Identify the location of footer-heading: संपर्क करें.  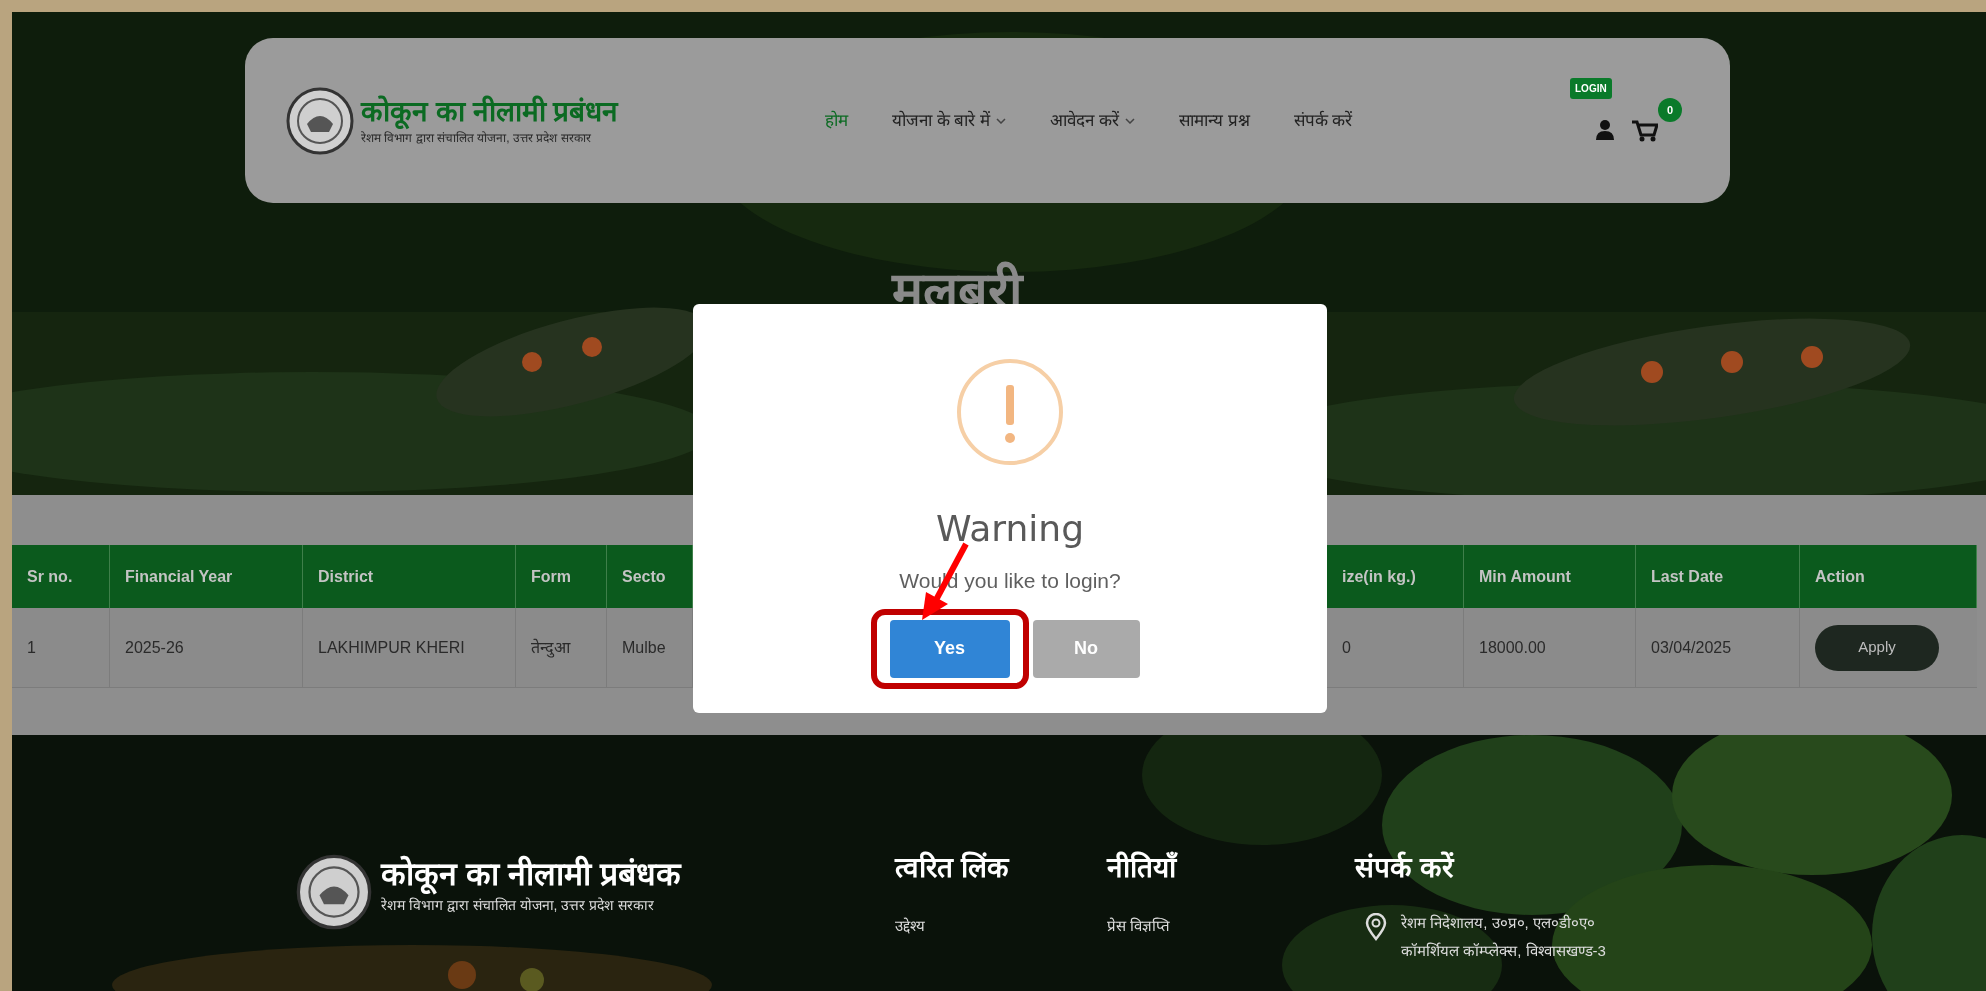
(1405, 867).